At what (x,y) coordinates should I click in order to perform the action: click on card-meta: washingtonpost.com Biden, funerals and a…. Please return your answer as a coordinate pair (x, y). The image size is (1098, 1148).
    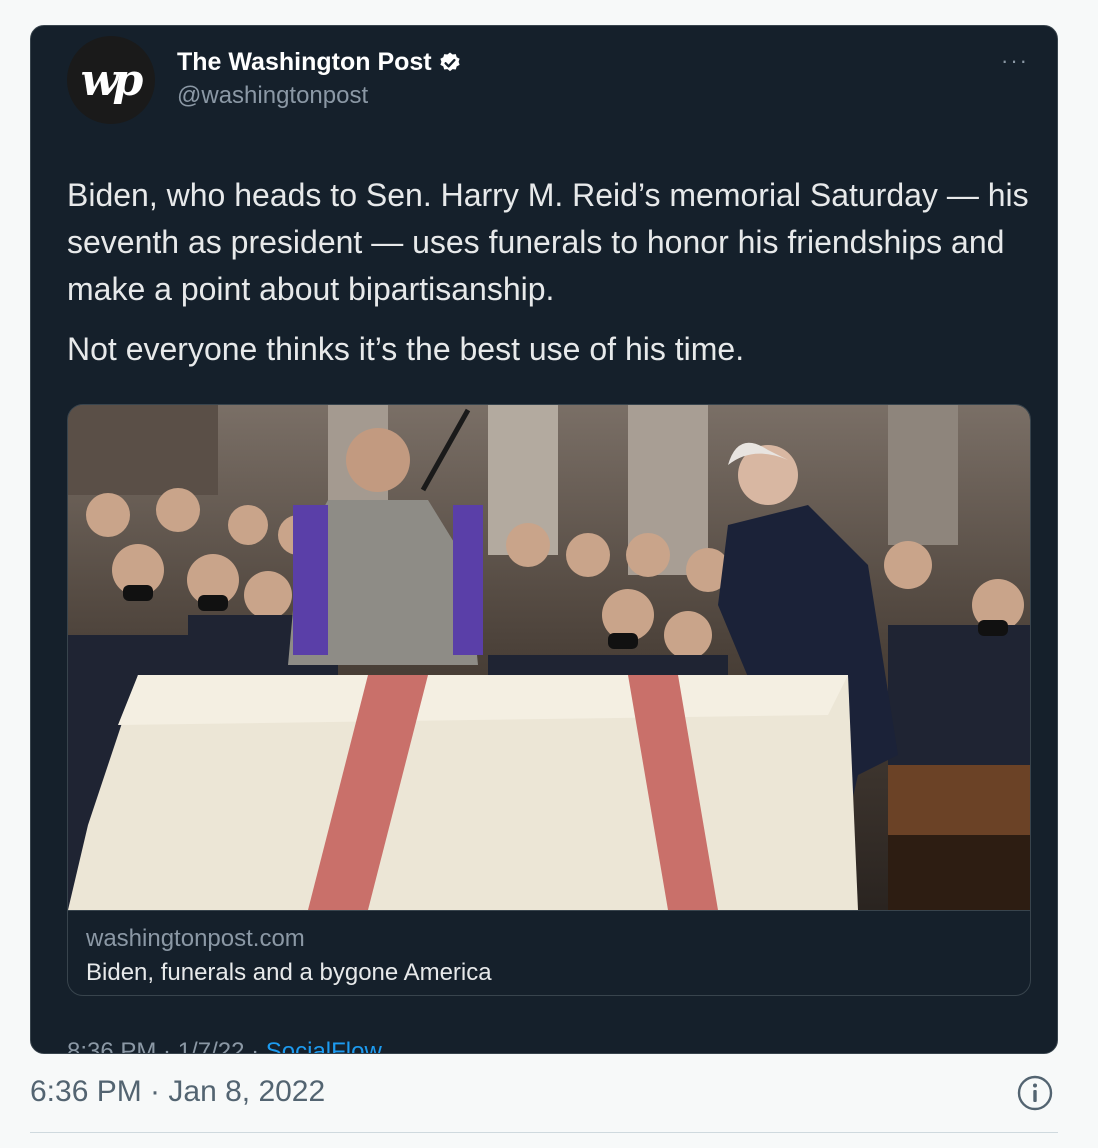
    Looking at the image, I should click on (549, 952).